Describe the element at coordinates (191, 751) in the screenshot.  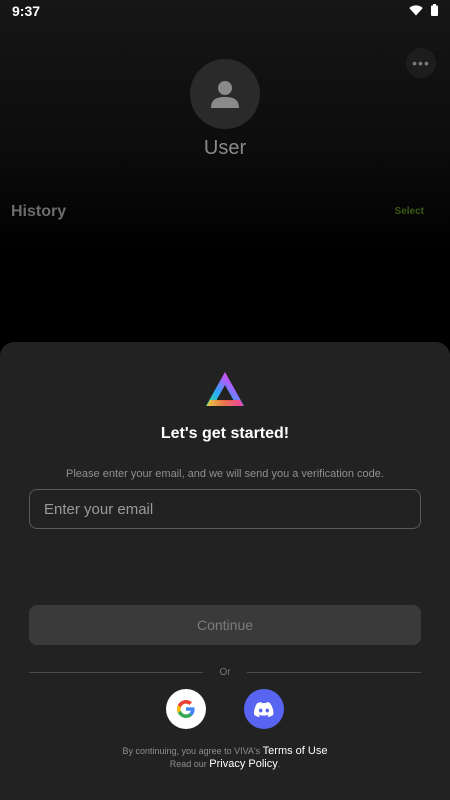
I see `legal-prefix: By continuing, you agree to VIVA's` at that location.